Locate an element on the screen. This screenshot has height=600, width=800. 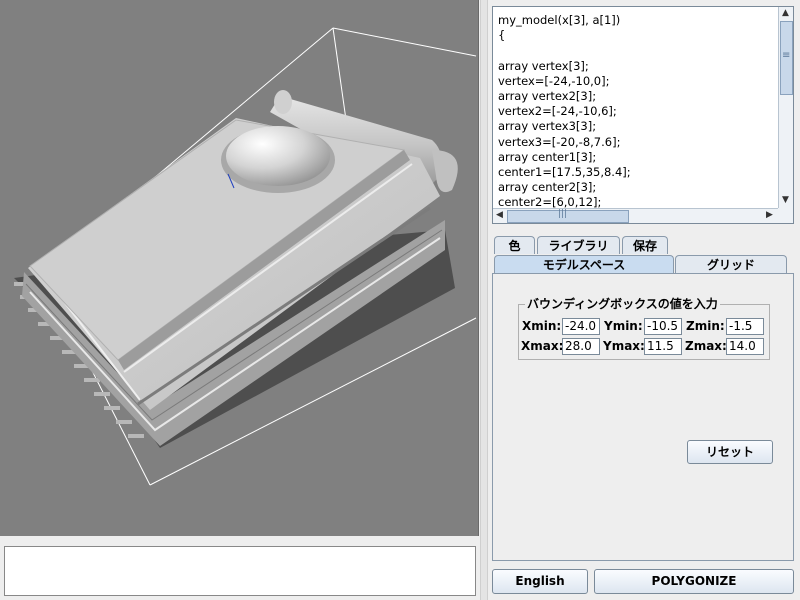
tab-library: ライブラリ is located at coordinates (578, 245).